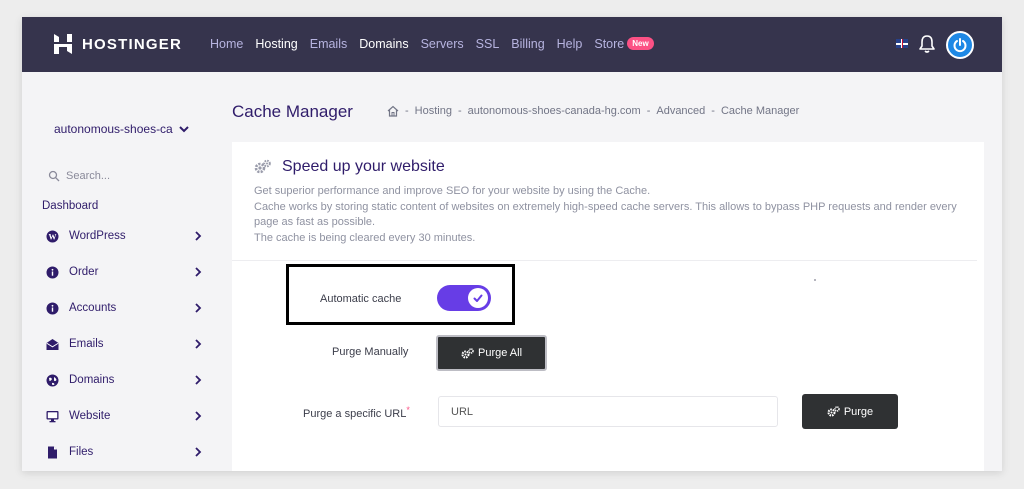 This screenshot has width=1024, height=489. I want to click on brand-name: HOSTINGER, so click(132, 44).